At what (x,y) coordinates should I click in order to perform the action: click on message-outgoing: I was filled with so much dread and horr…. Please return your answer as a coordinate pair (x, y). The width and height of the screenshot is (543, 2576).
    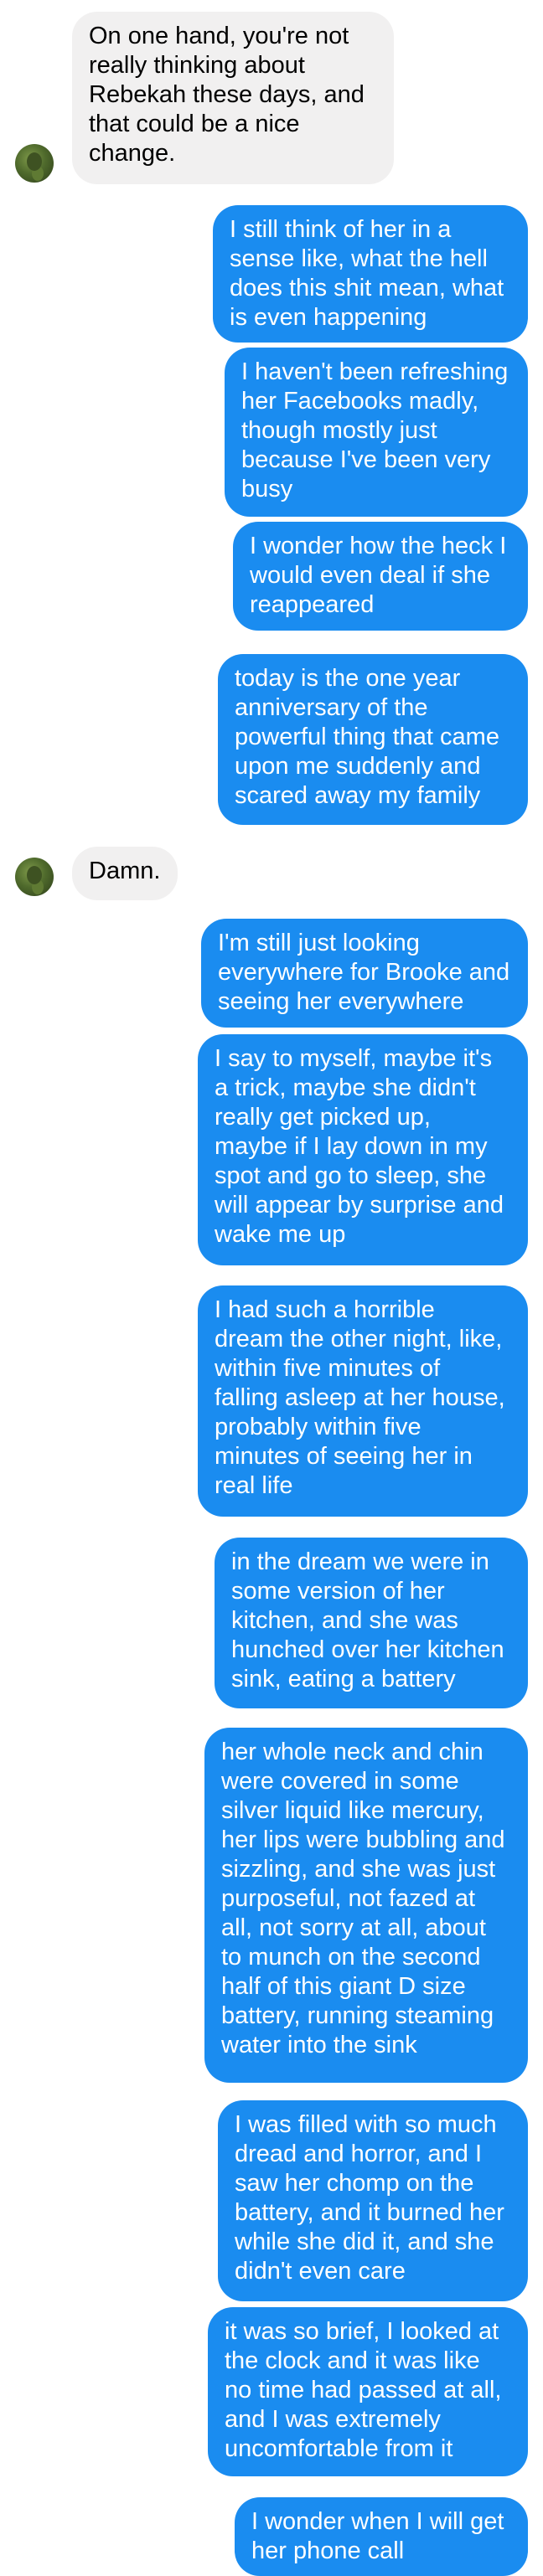
    Looking at the image, I should click on (373, 2200).